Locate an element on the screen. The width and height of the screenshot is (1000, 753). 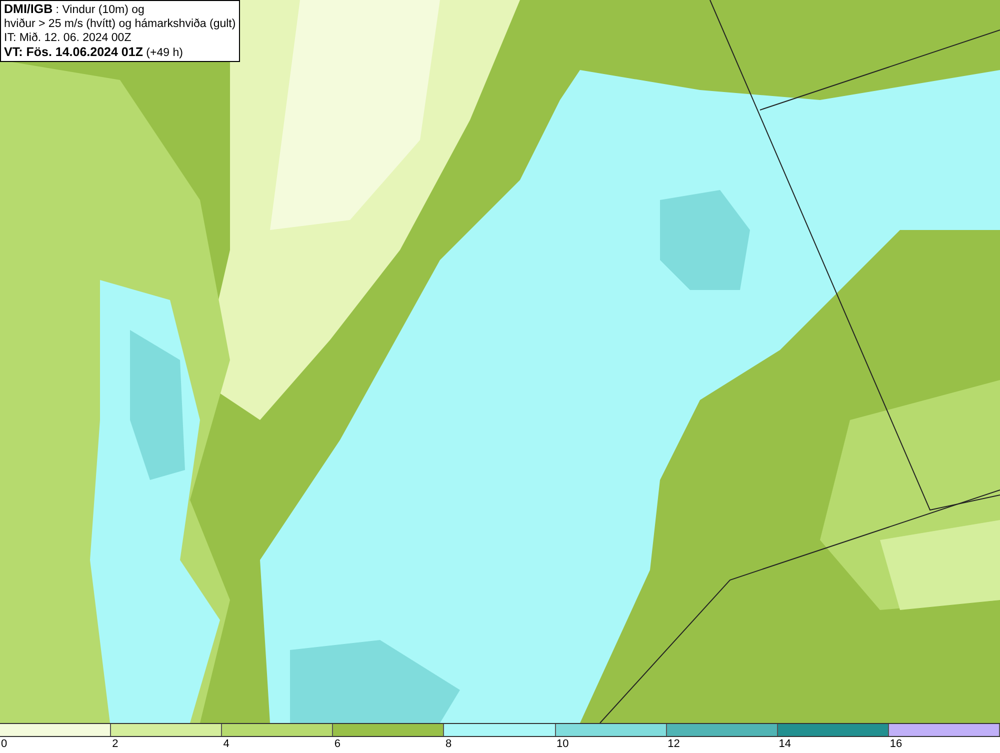
legend-label: 0 is located at coordinates (4, 744).